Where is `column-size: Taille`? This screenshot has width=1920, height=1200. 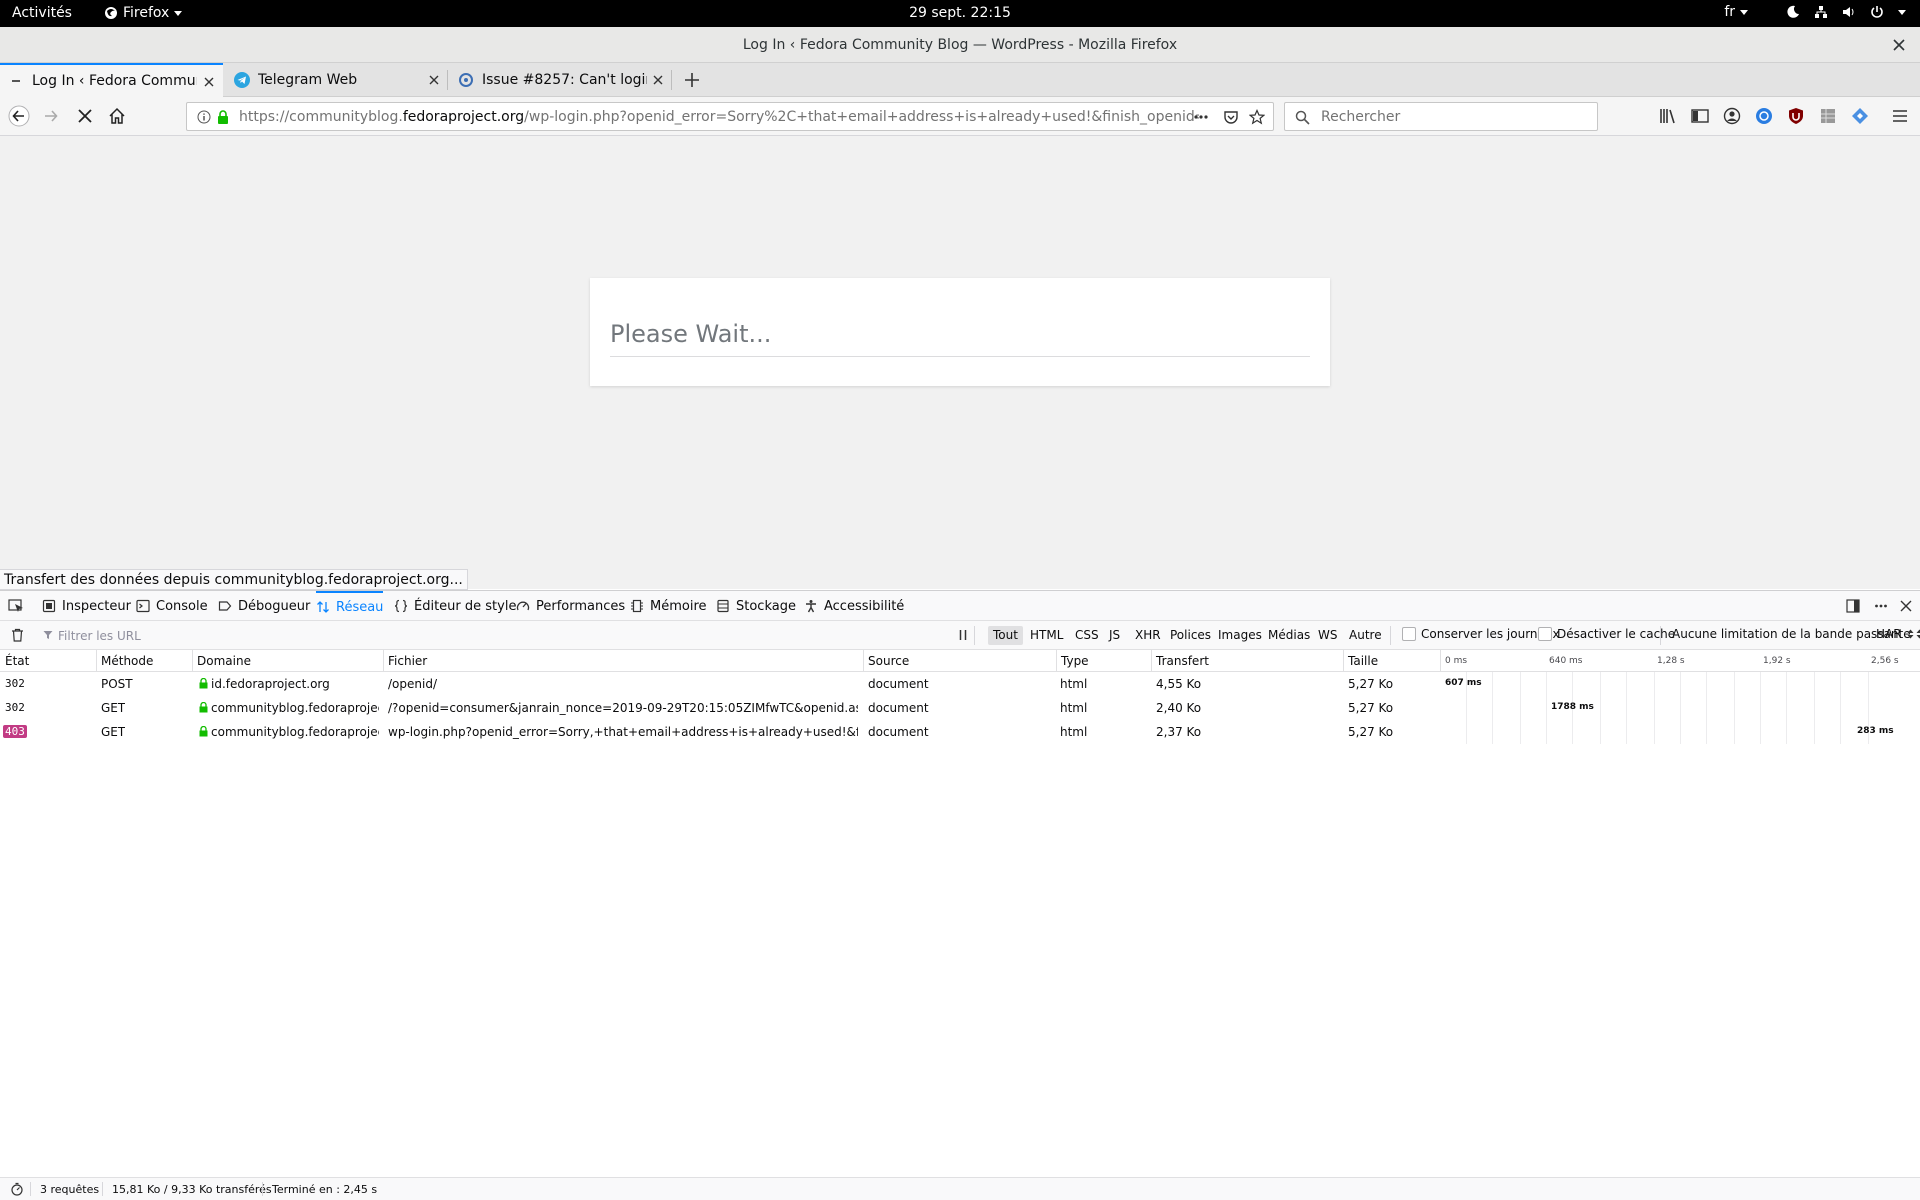
column-size: Taille is located at coordinates (1363, 663).